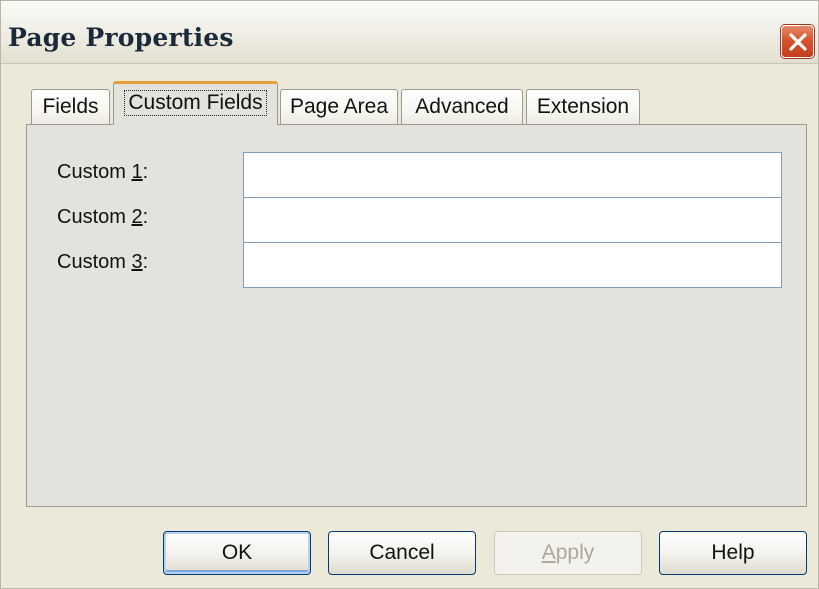  I want to click on custom-3-input, so click(512, 265).